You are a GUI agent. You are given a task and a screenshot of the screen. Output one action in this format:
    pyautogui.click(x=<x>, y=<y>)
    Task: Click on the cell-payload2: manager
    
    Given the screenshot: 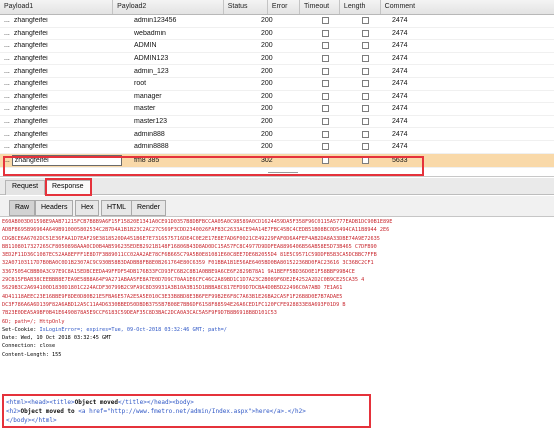 What is the action you would take?
    pyautogui.click(x=148, y=96)
    